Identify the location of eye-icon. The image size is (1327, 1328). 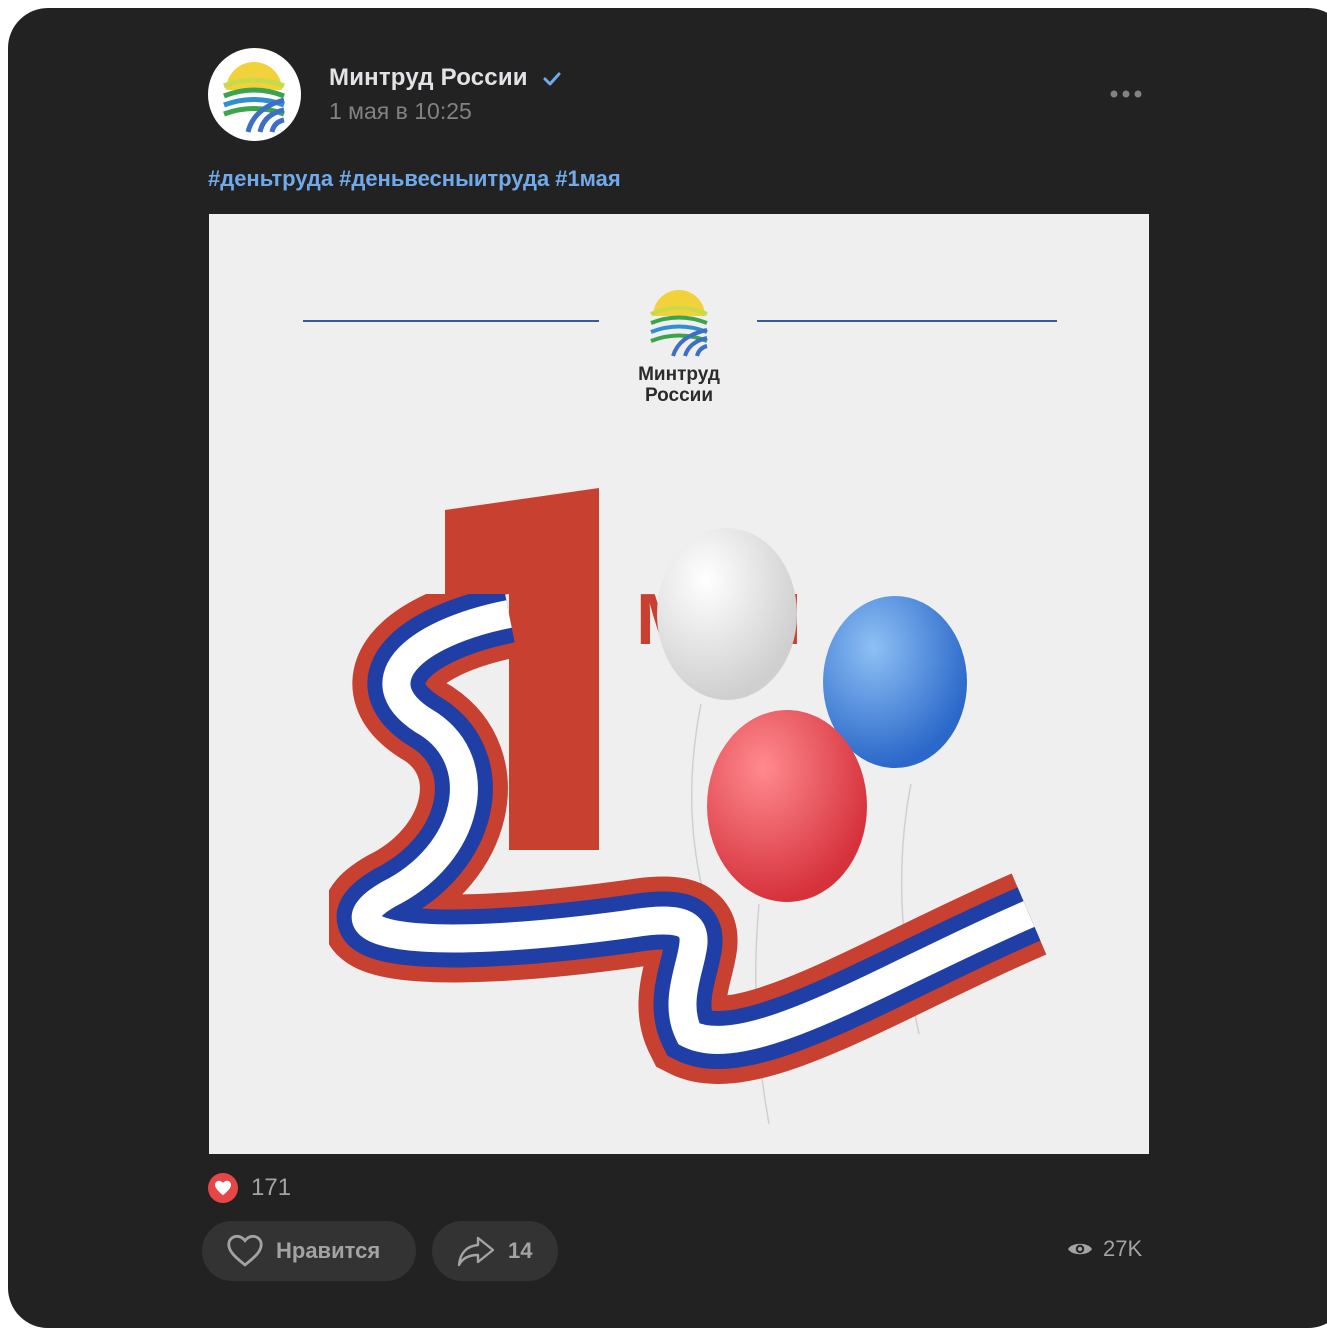
(1080, 1249).